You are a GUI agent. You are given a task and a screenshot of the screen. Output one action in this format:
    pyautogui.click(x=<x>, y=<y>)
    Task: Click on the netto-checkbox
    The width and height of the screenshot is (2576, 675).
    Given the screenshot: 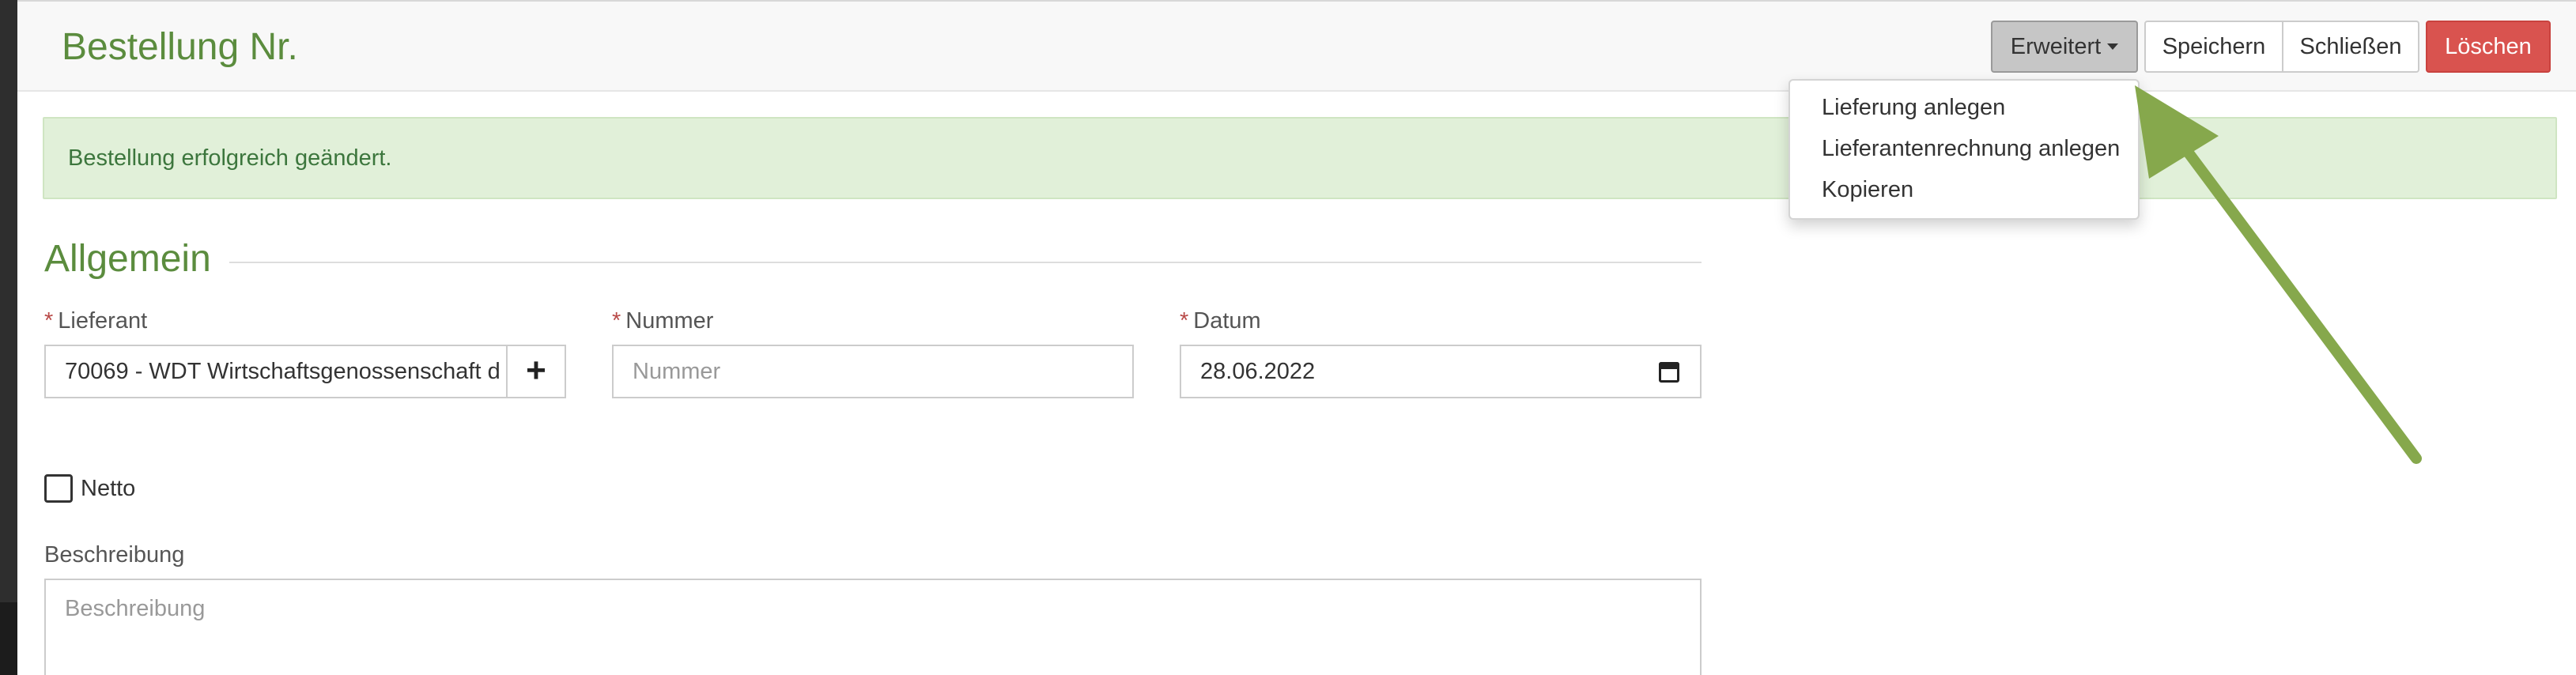 What is the action you would take?
    pyautogui.click(x=58, y=488)
    